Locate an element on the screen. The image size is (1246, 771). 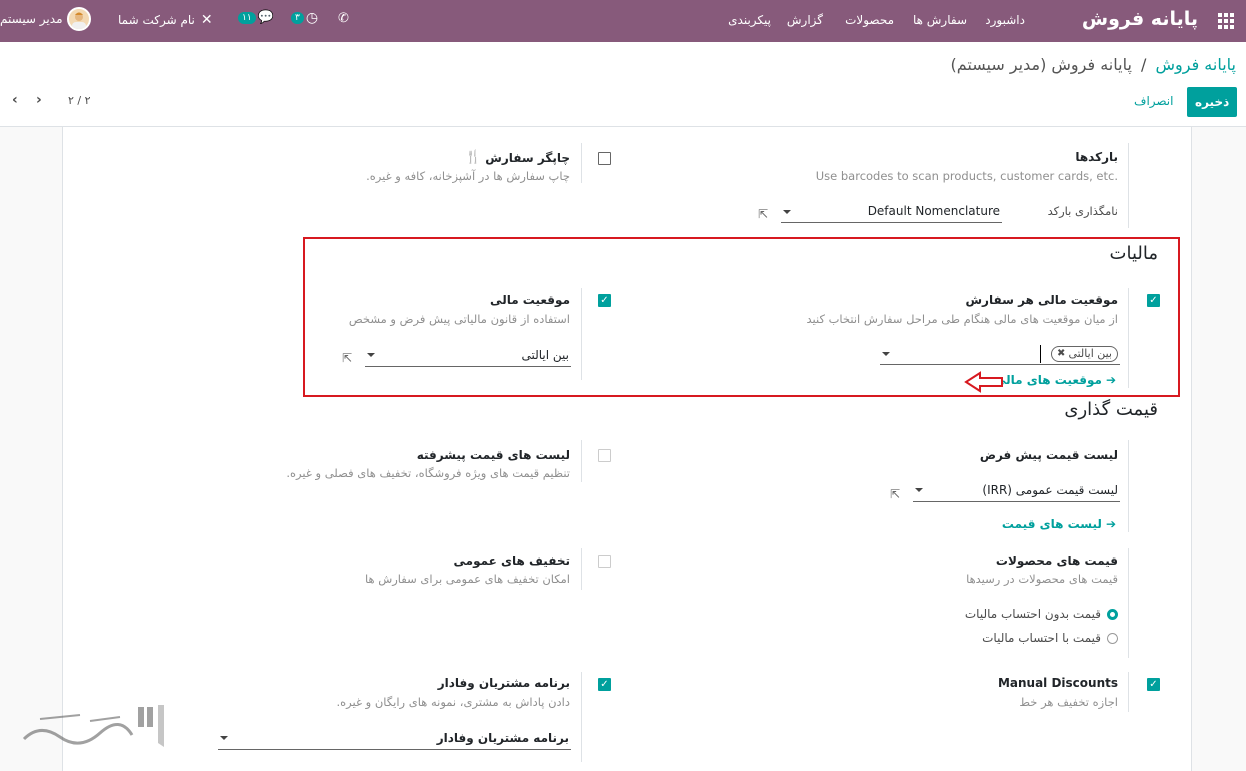
activities-menu: ۳ ◷ is located at coordinates (304, 18).